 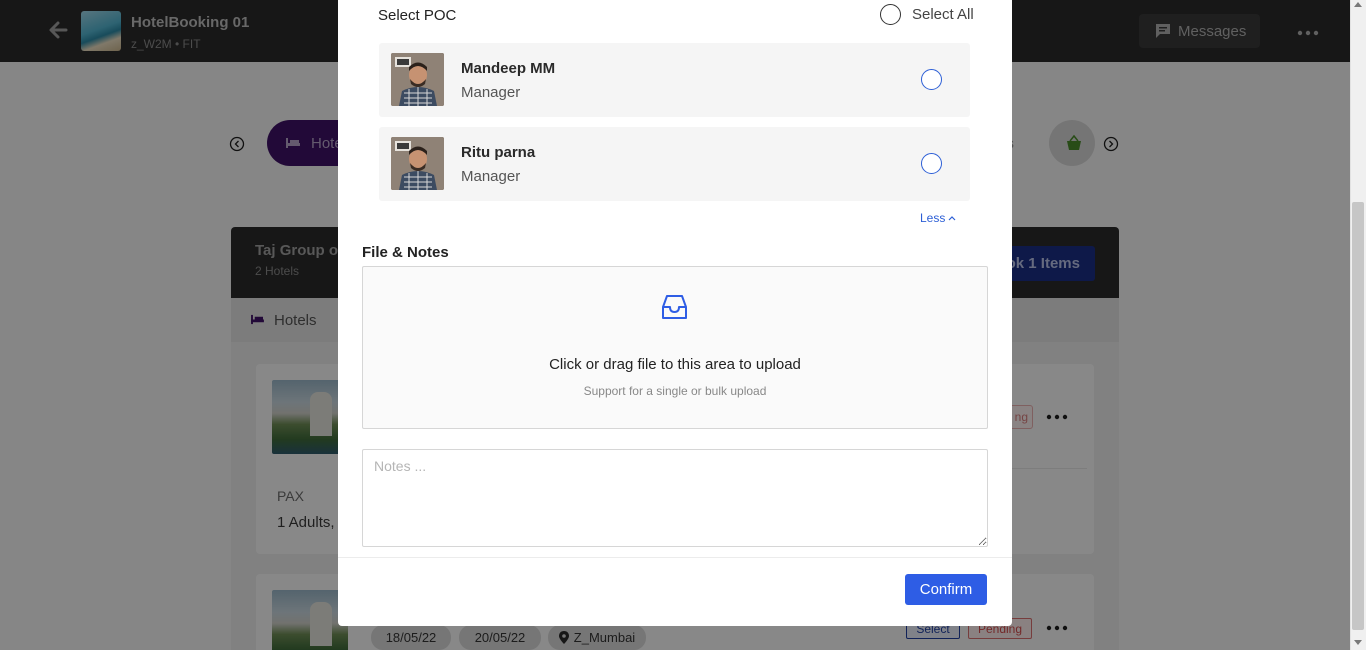 I want to click on poc-item: Mandeep MM Manager, so click(x=674, y=80).